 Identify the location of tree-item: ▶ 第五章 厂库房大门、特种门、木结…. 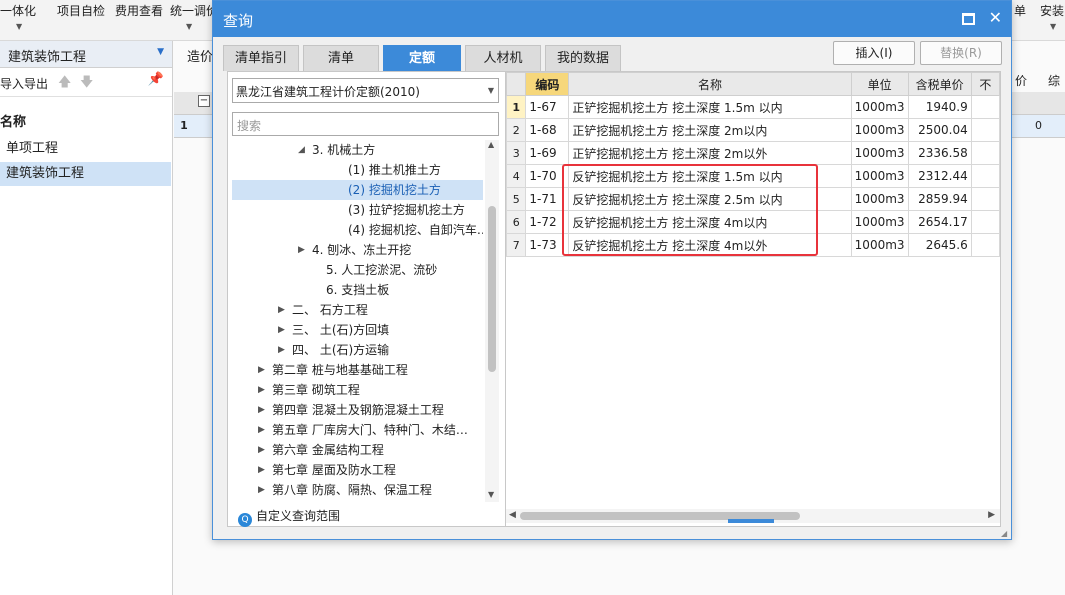
(357, 430).